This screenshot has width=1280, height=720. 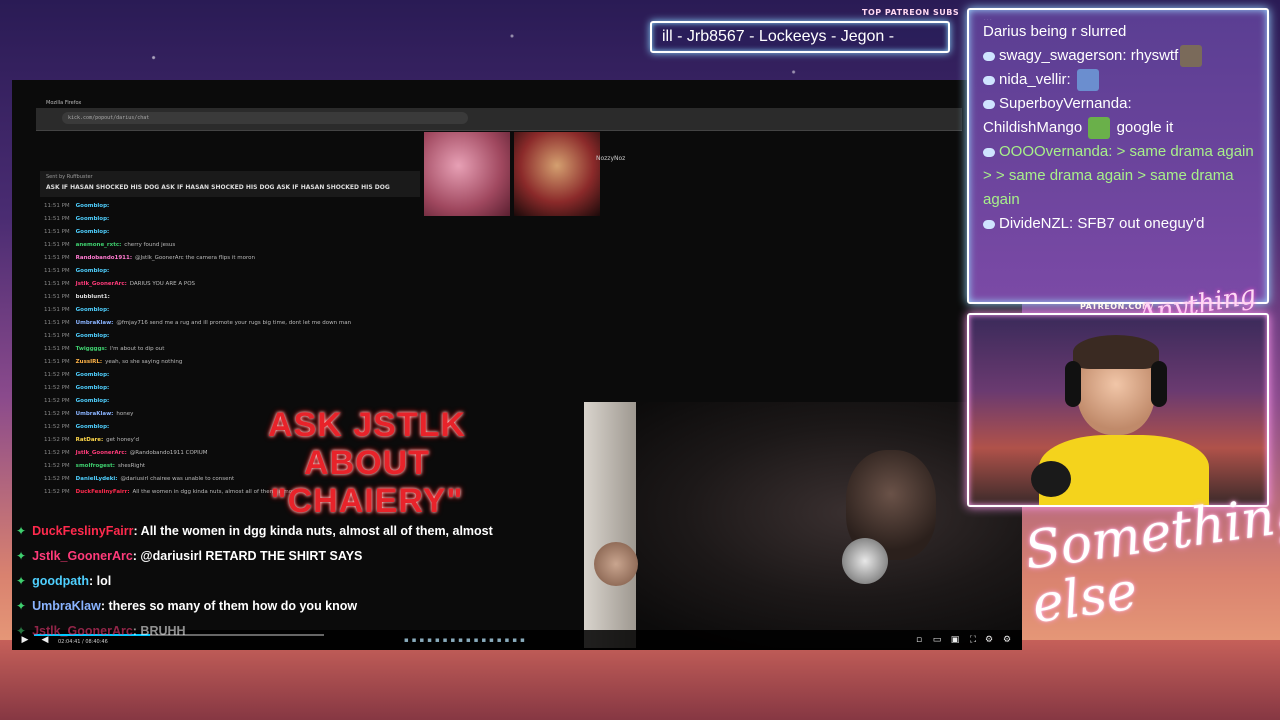 I want to click on ask-line-3: "CHAIERY", so click(x=367, y=501).